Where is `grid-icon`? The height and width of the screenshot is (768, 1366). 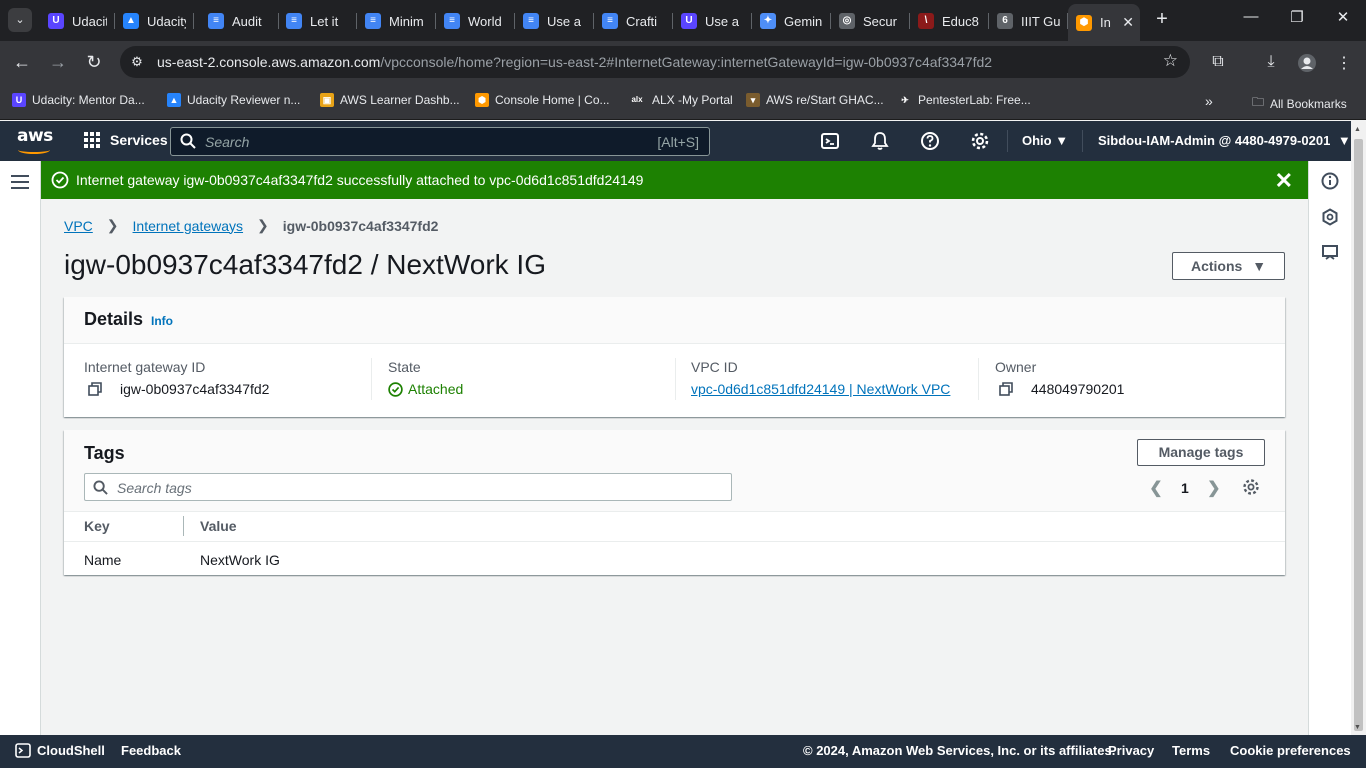 grid-icon is located at coordinates (92, 140).